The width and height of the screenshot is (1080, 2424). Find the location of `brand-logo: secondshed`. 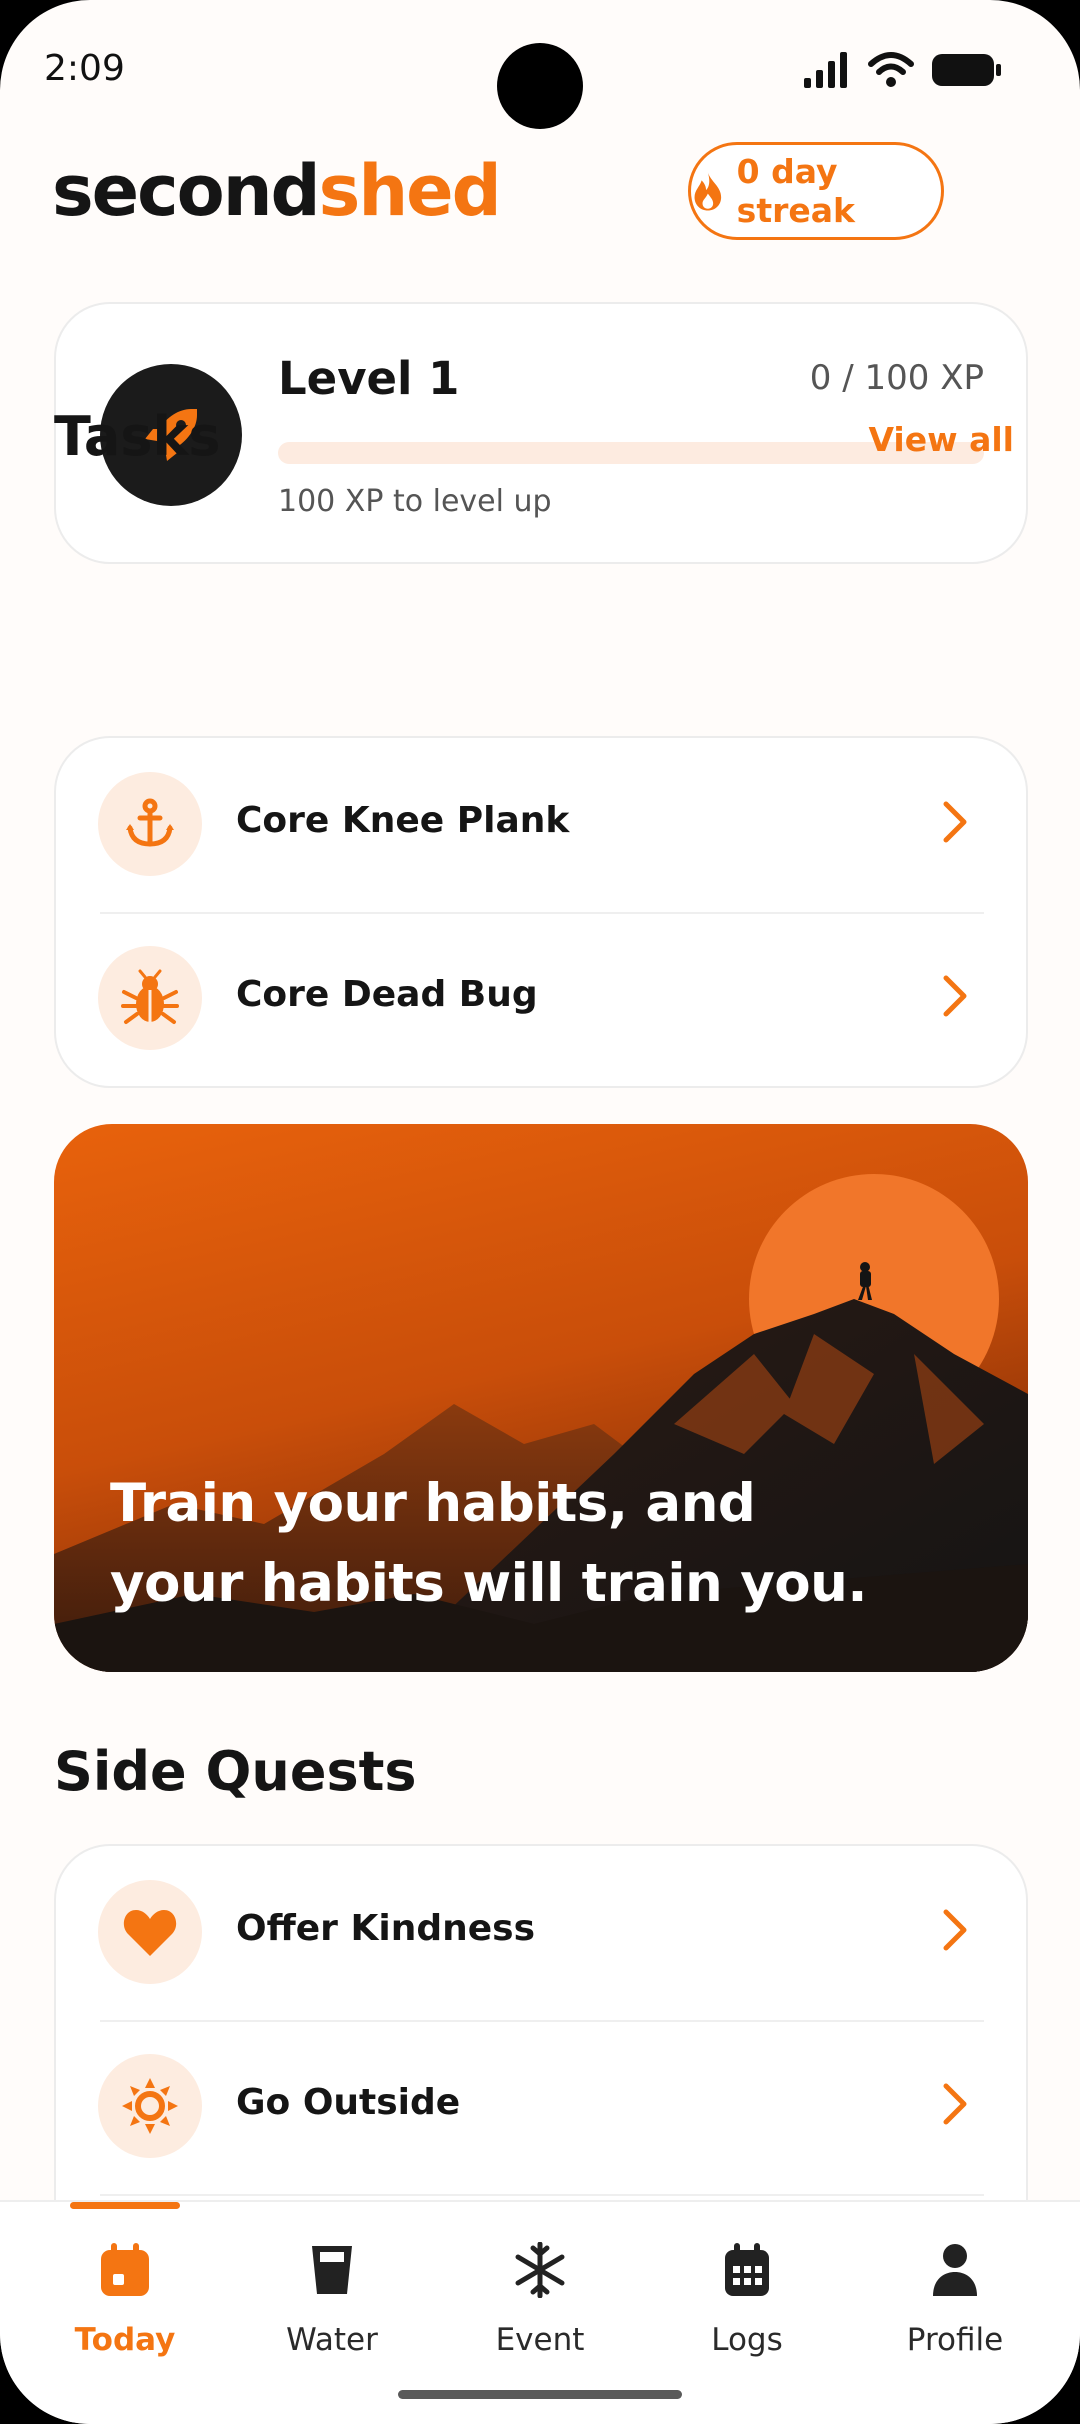

brand-logo: secondshed is located at coordinates (277, 191).